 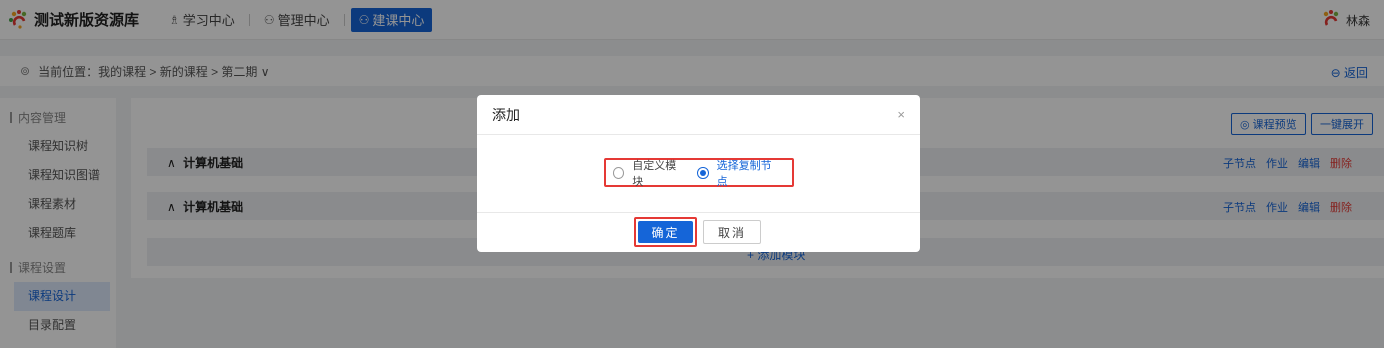 I want to click on radio-copy-node: 选择复制节点, so click(x=737, y=173).